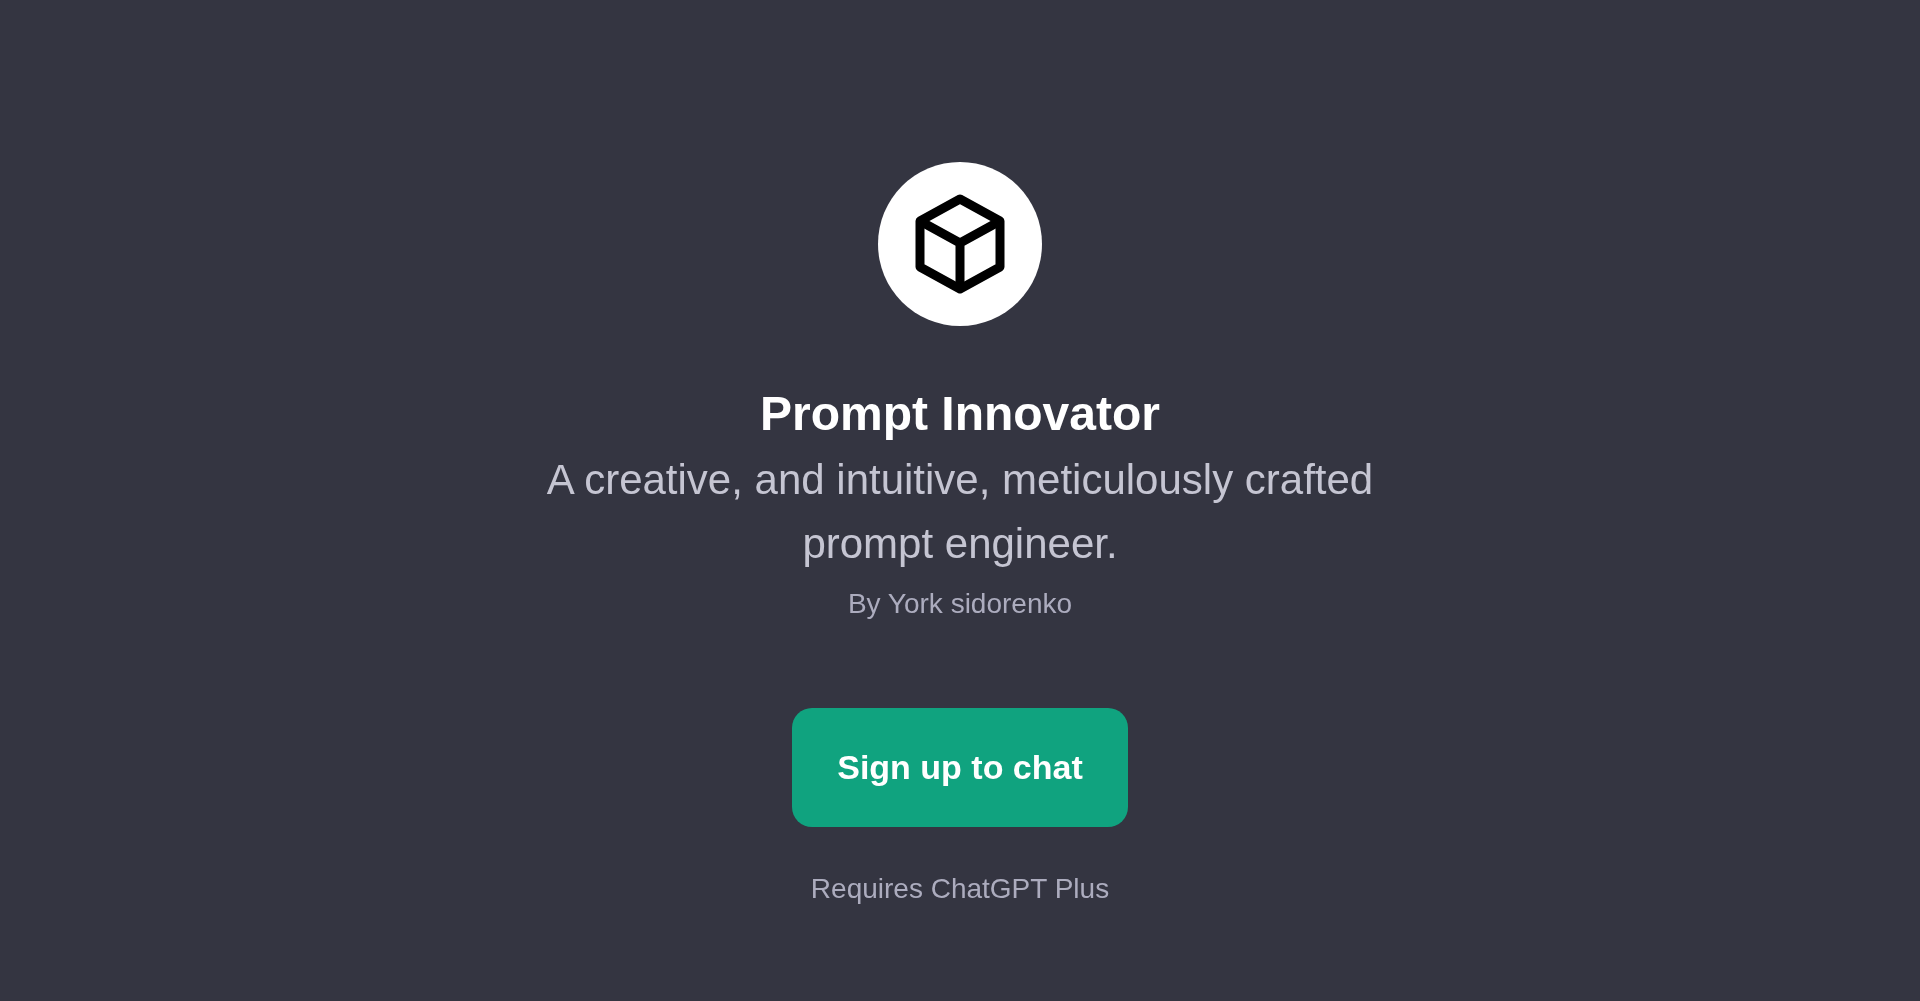 The width and height of the screenshot is (1920, 1001). What do you see at coordinates (960, 604) in the screenshot?
I see `author-byline: By York sidorenko` at bounding box center [960, 604].